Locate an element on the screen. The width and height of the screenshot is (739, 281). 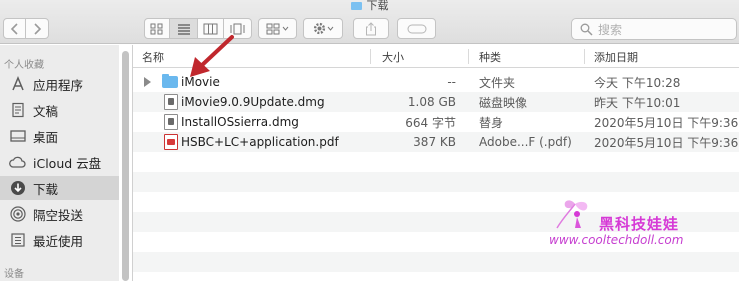
column-header-name: 名称 is located at coordinates (153, 56).